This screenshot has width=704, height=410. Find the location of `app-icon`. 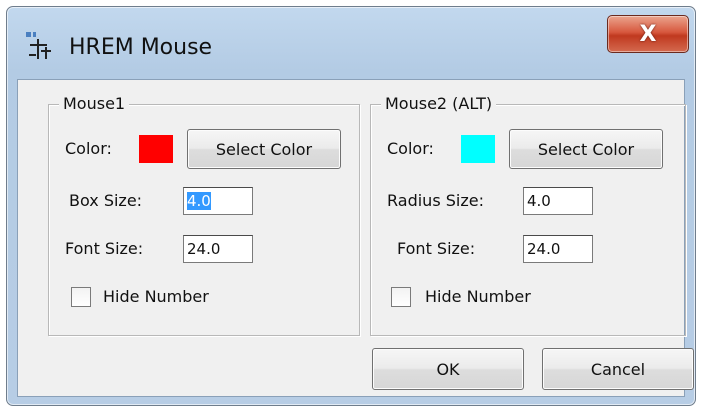

app-icon is located at coordinates (40, 46).